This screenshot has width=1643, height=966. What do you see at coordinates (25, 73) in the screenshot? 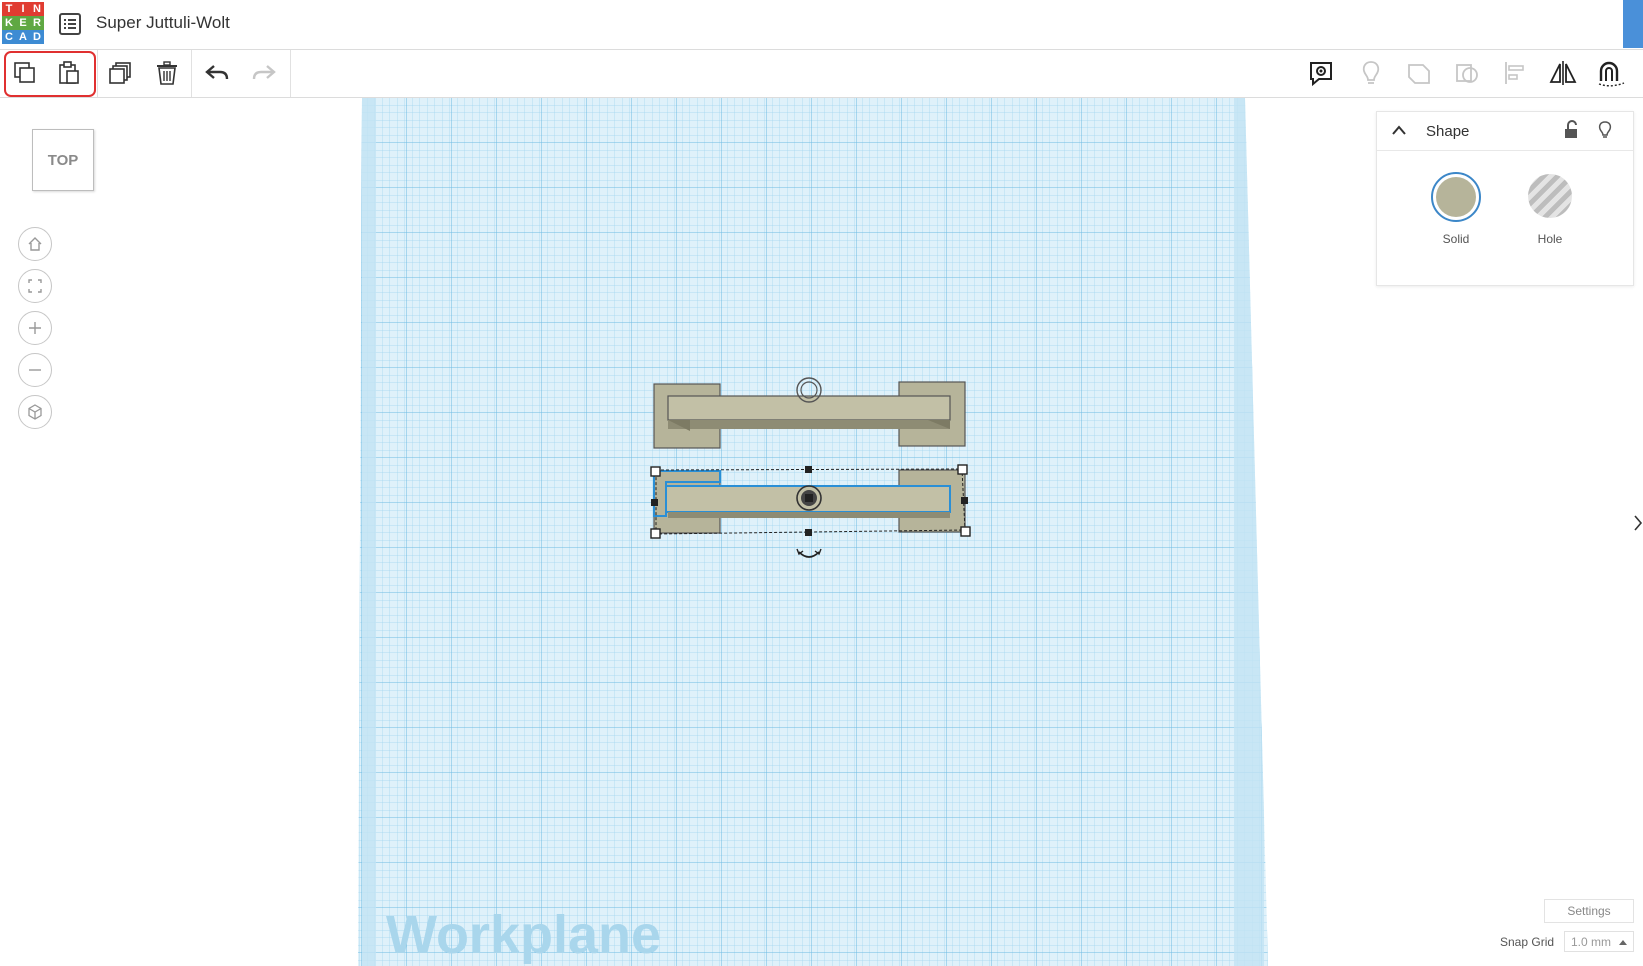
I see `copy-icon` at bounding box center [25, 73].